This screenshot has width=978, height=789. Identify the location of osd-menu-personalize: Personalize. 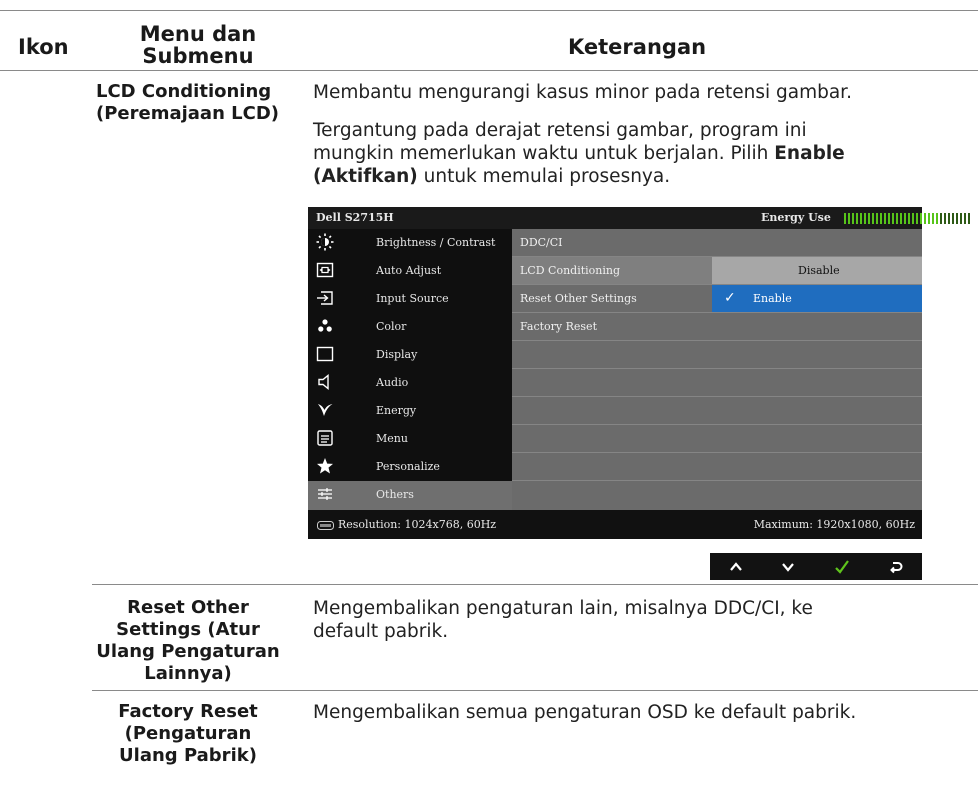
(410, 467).